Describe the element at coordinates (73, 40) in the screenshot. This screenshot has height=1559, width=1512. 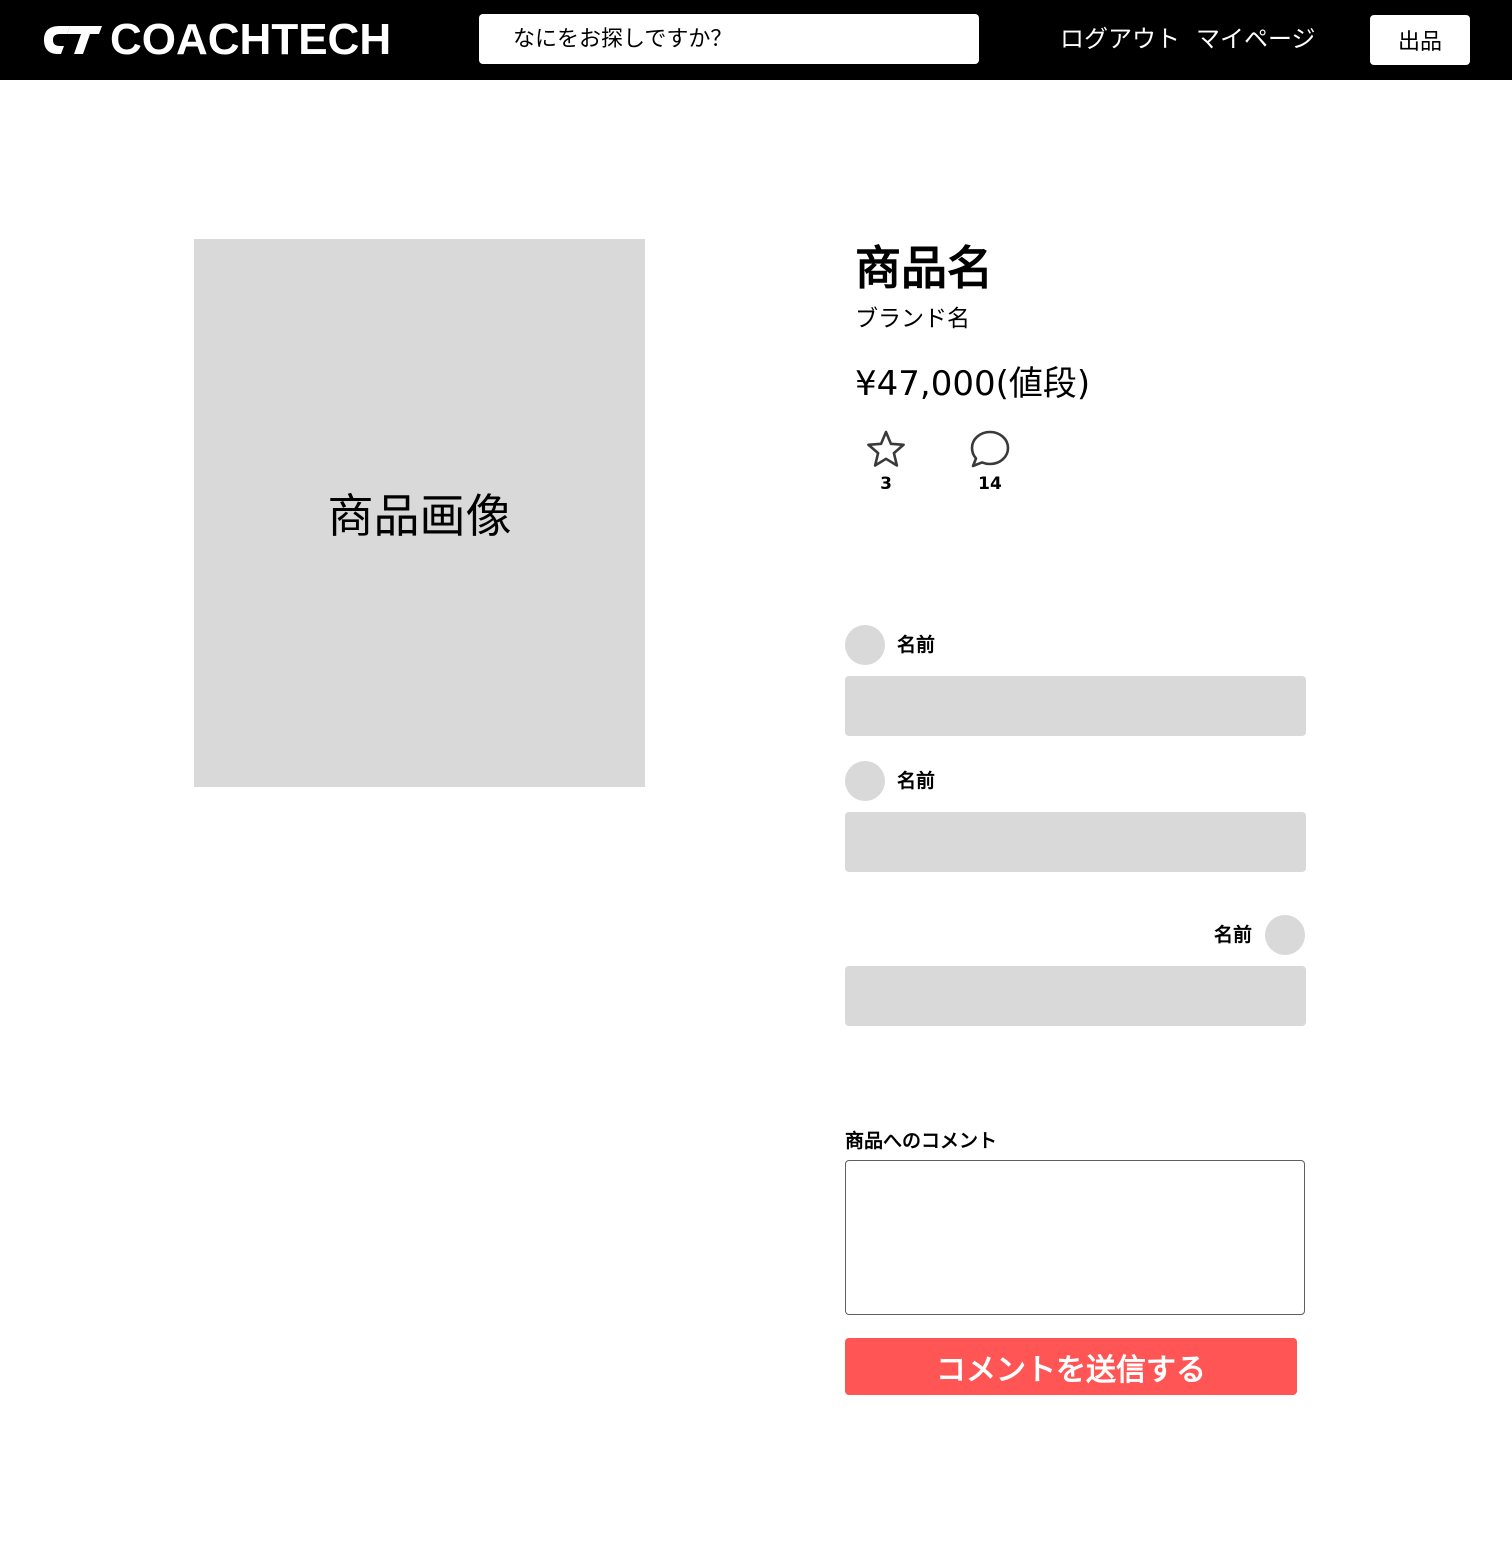
I see `ct-logo-icon` at that location.